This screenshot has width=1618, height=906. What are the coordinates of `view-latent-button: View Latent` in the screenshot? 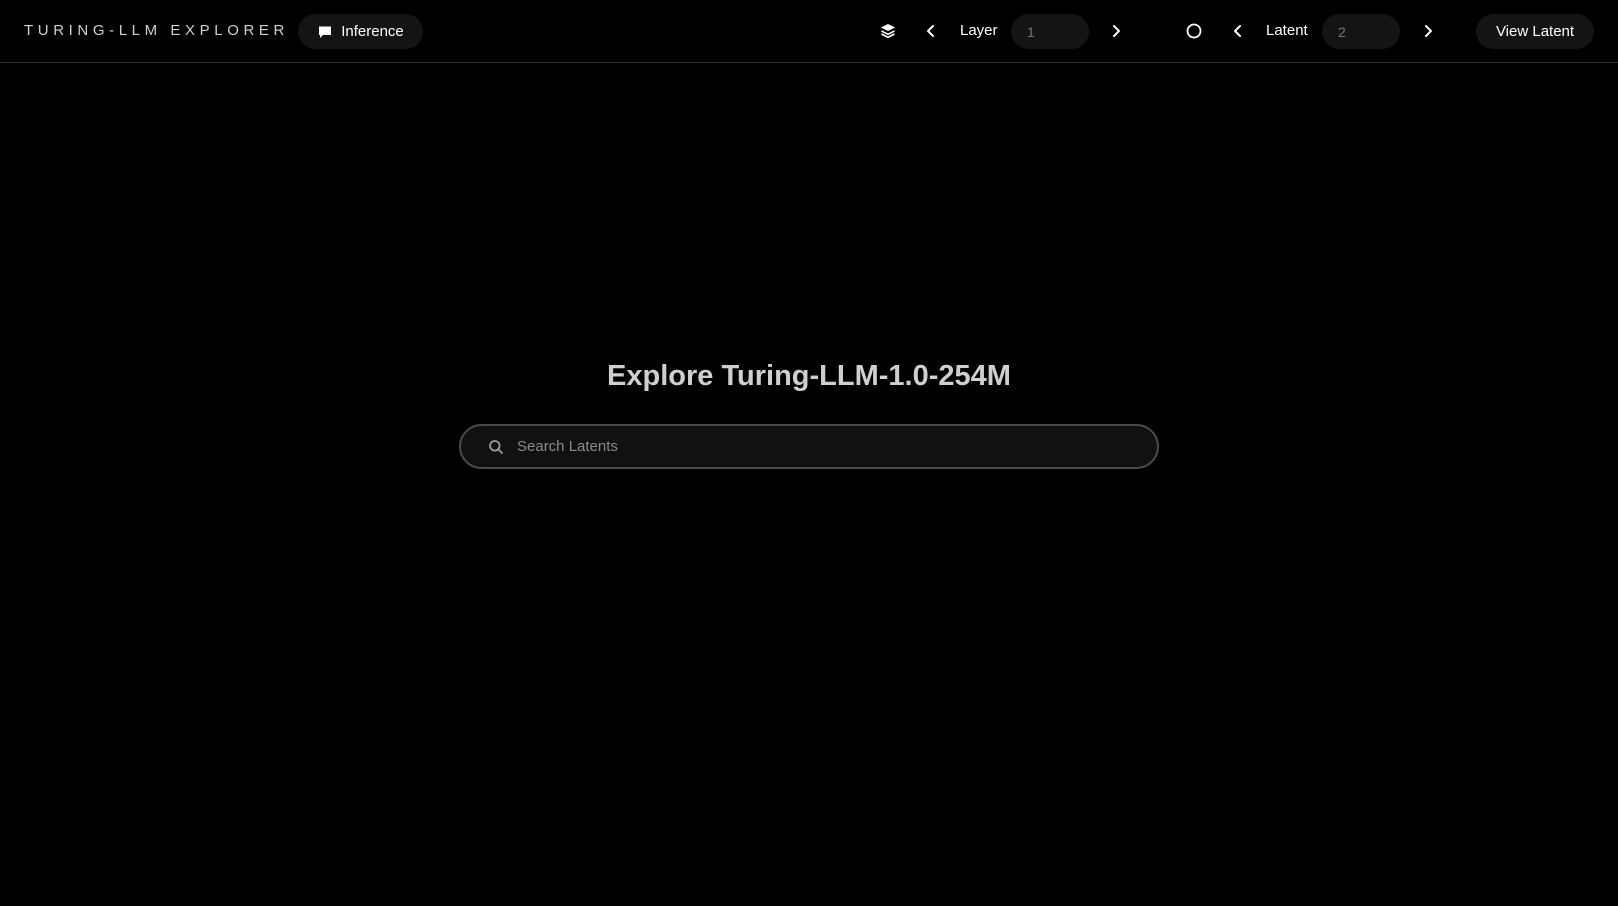 It's located at (1535, 31).